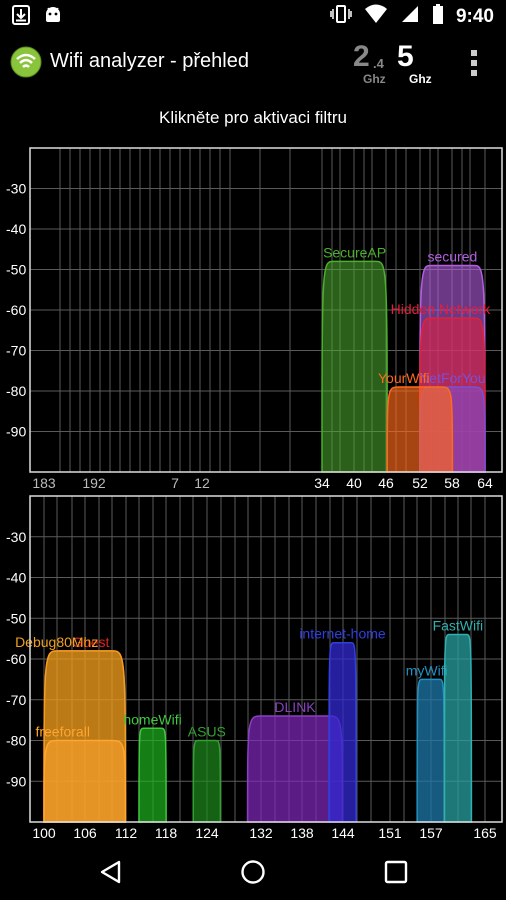 Image resolution: width=506 pixels, height=900 pixels. What do you see at coordinates (85, 781) in the screenshot?
I see `network-curve-freeforall` at bounding box center [85, 781].